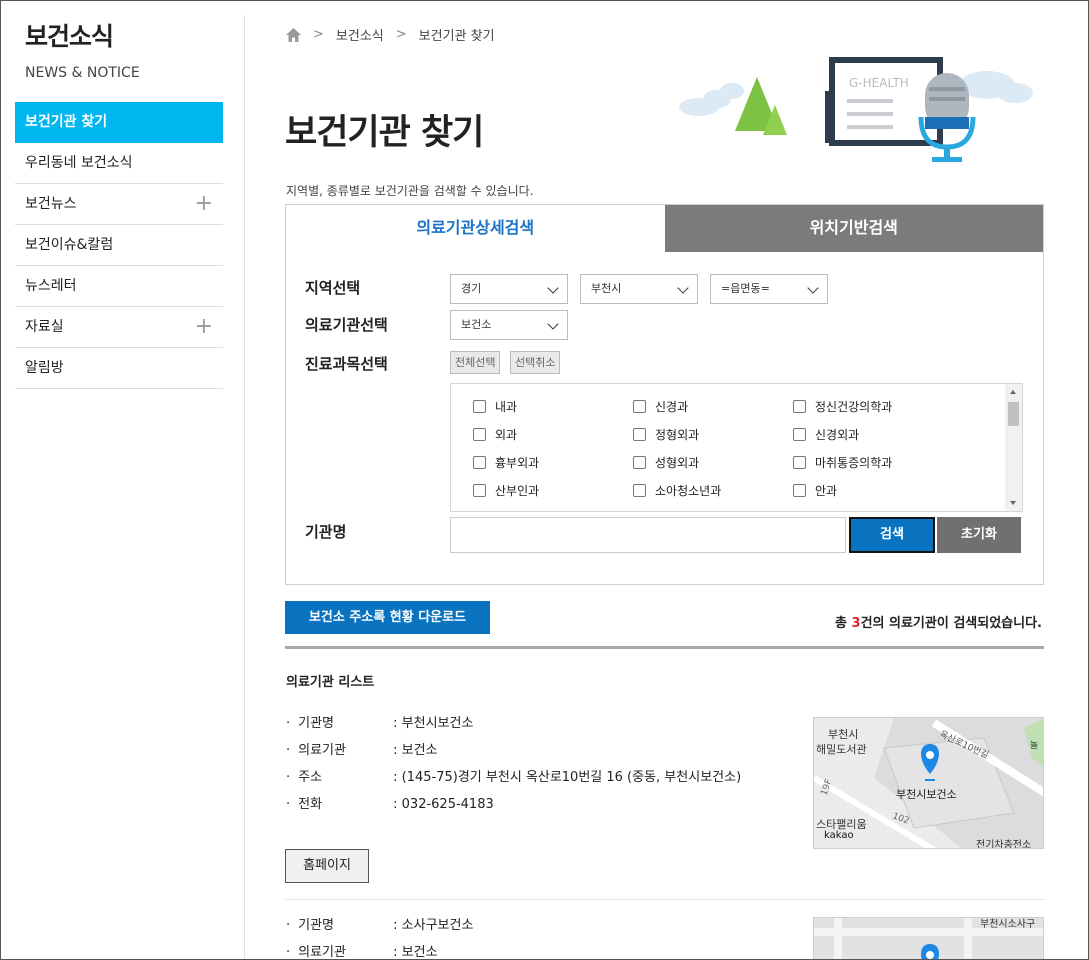  What do you see at coordinates (119, 286) in the screenshot?
I see `sidebar-item-newsletter: 뉴스레터` at bounding box center [119, 286].